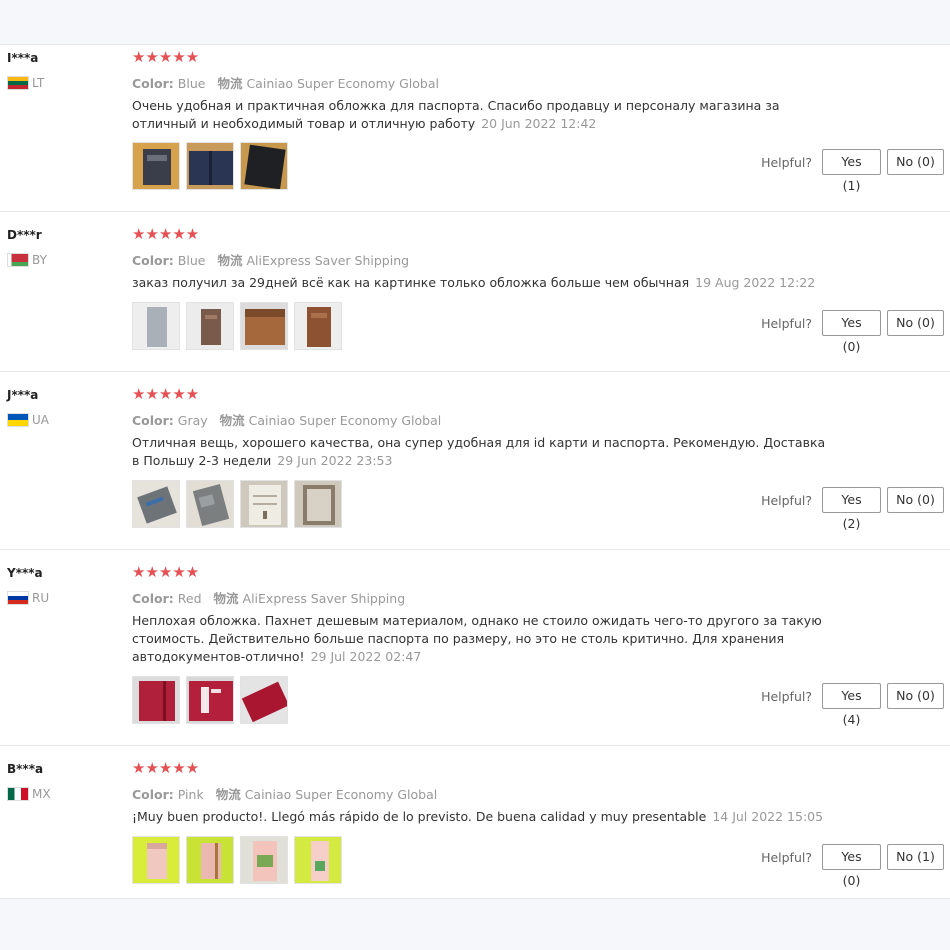 The height and width of the screenshot is (950, 950). I want to click on helpful-yes-button: Yes (2), so click(851, 509).